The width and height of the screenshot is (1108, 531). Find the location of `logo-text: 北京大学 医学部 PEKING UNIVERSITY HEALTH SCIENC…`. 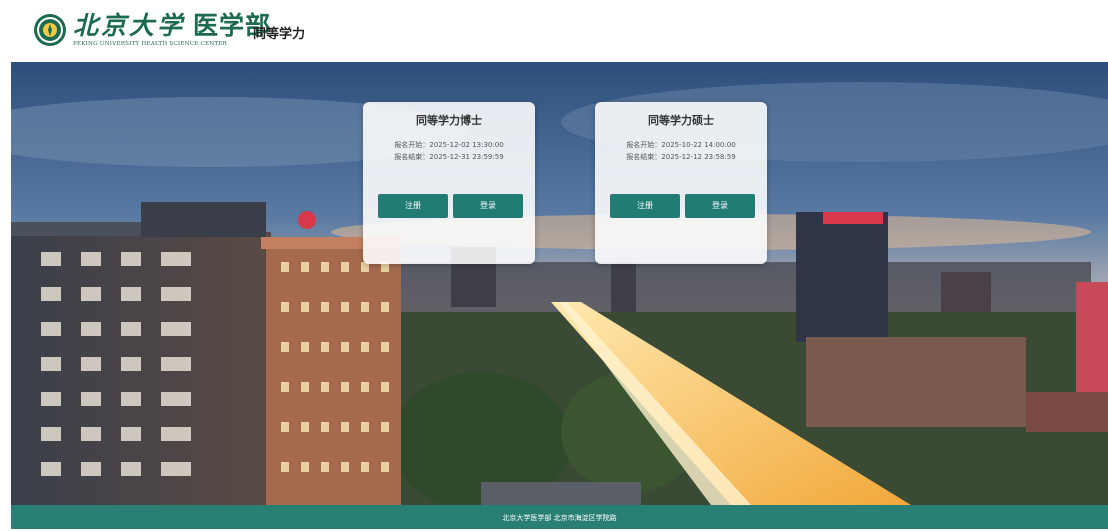

logo-text: 北京大学 医学部 PEKING UNIVERSITY HEALTH SCIENC… is located at coordinates (172, 30).